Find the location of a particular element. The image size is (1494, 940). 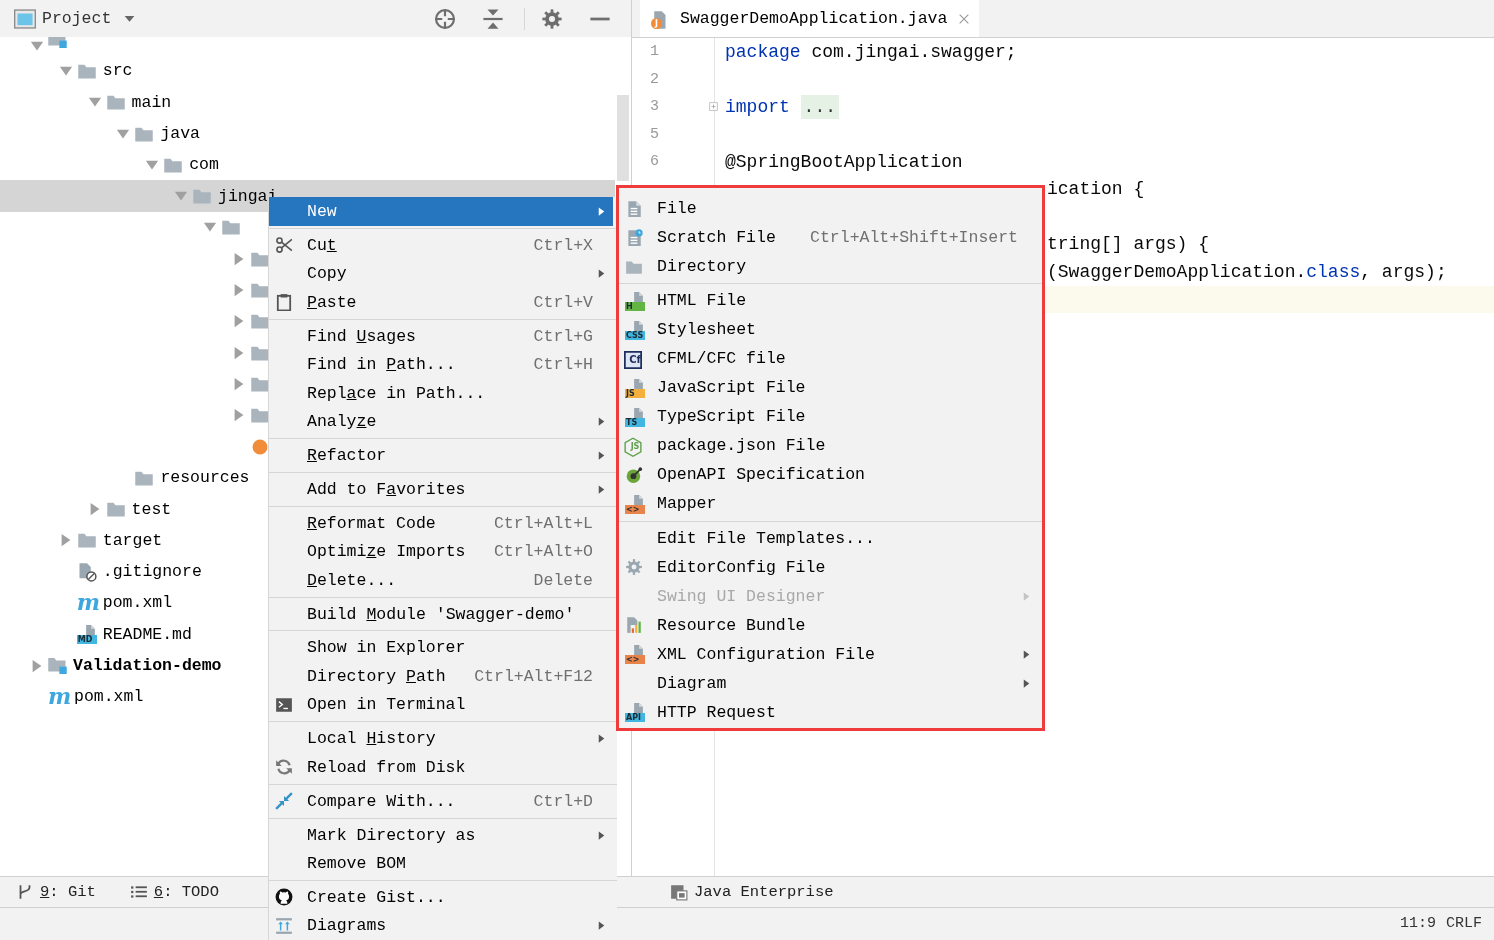

hexagon-icon is located at coordinates (633, 446).